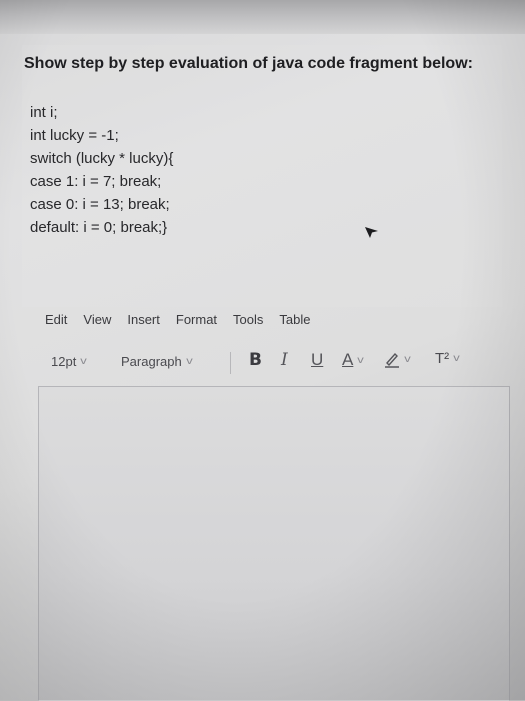 The width and height of the screenshot is (525, 701). Describe the element at coordinates (262, 17) in the screenshot. I see `top-shadow-strip` at that location.